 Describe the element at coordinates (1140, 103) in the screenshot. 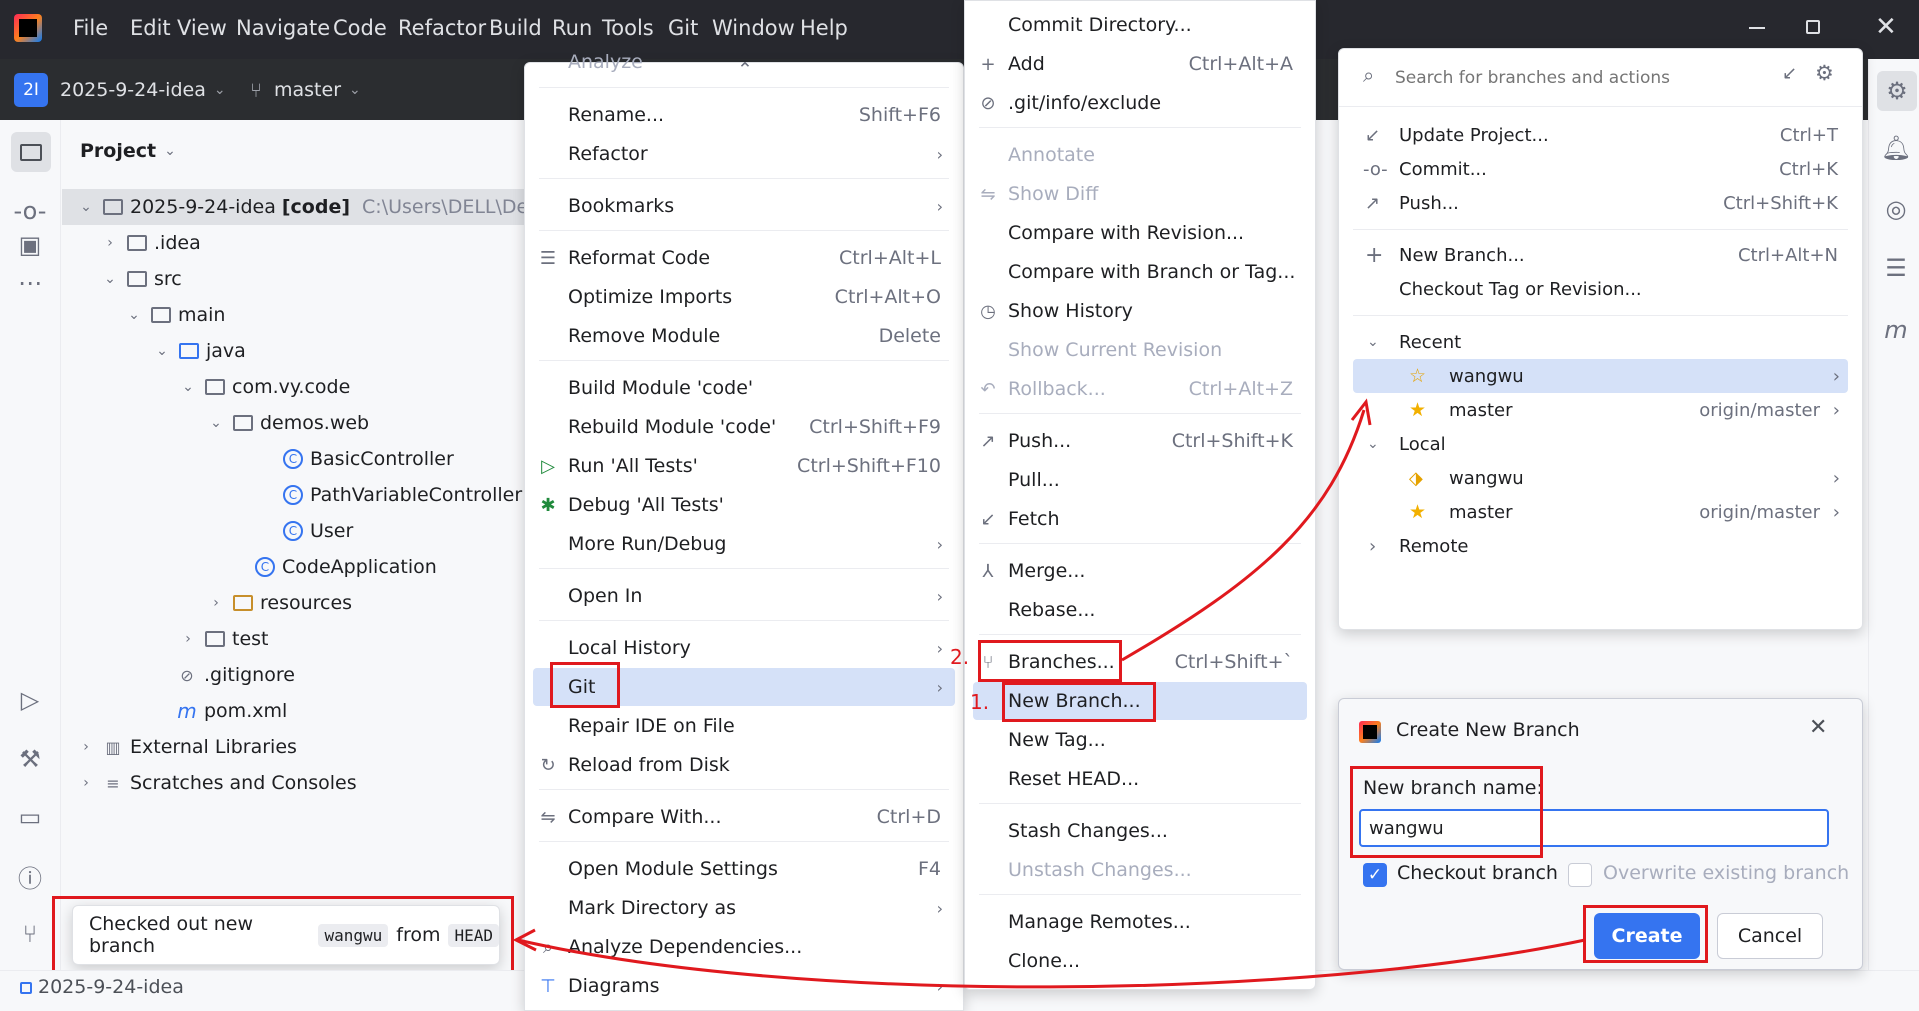

I see `git-menu-exclude: ⊘ .git/info/exclude` at that location.